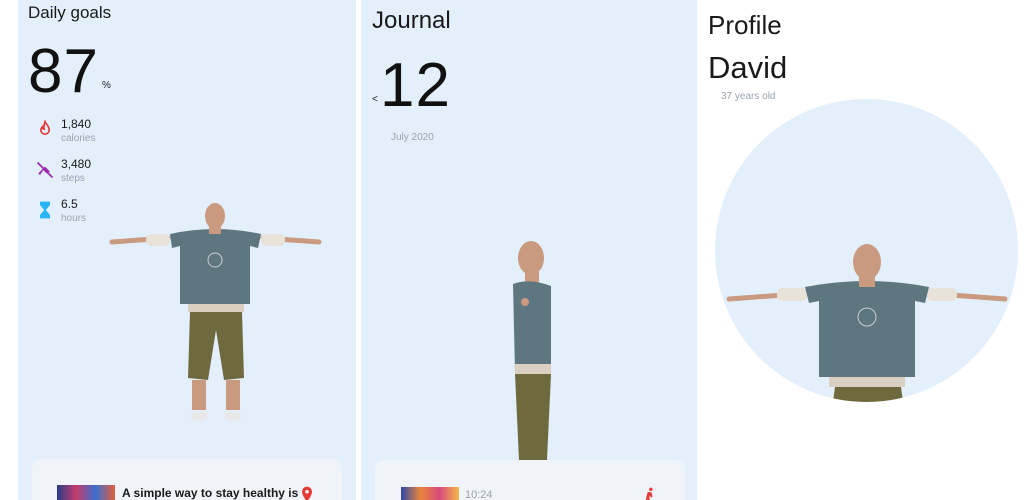 The image size is (1024, 500). I want to click on journal-entry-time: 10:24, so click(479, 494).